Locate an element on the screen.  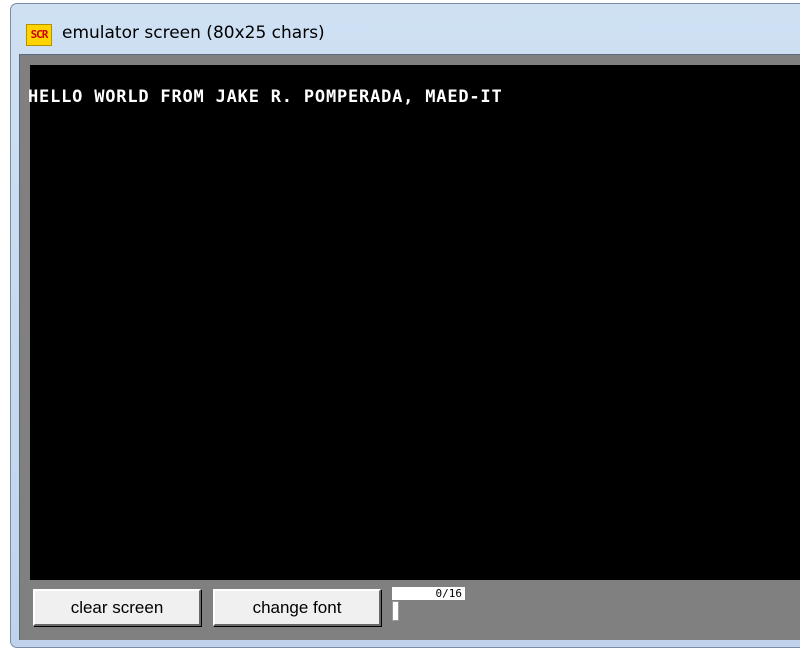
change-font-button: change font is located at coordinates (297, 607).